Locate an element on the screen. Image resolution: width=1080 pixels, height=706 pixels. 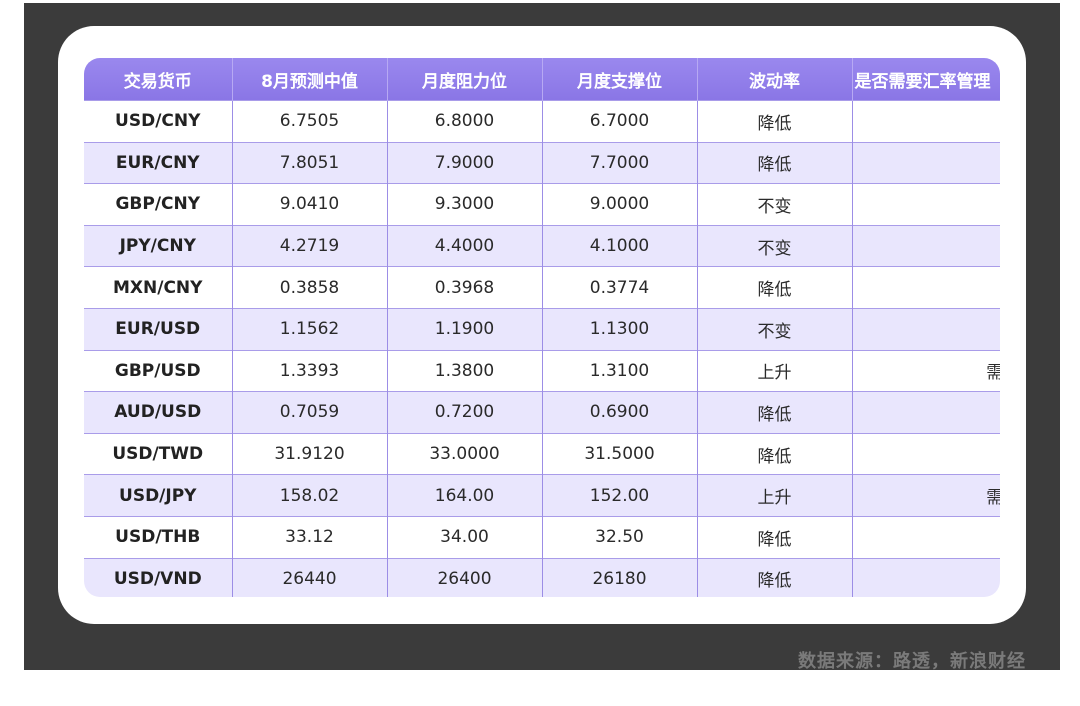
cell-currency: USD/JPY is located at coordinates (158, 495).